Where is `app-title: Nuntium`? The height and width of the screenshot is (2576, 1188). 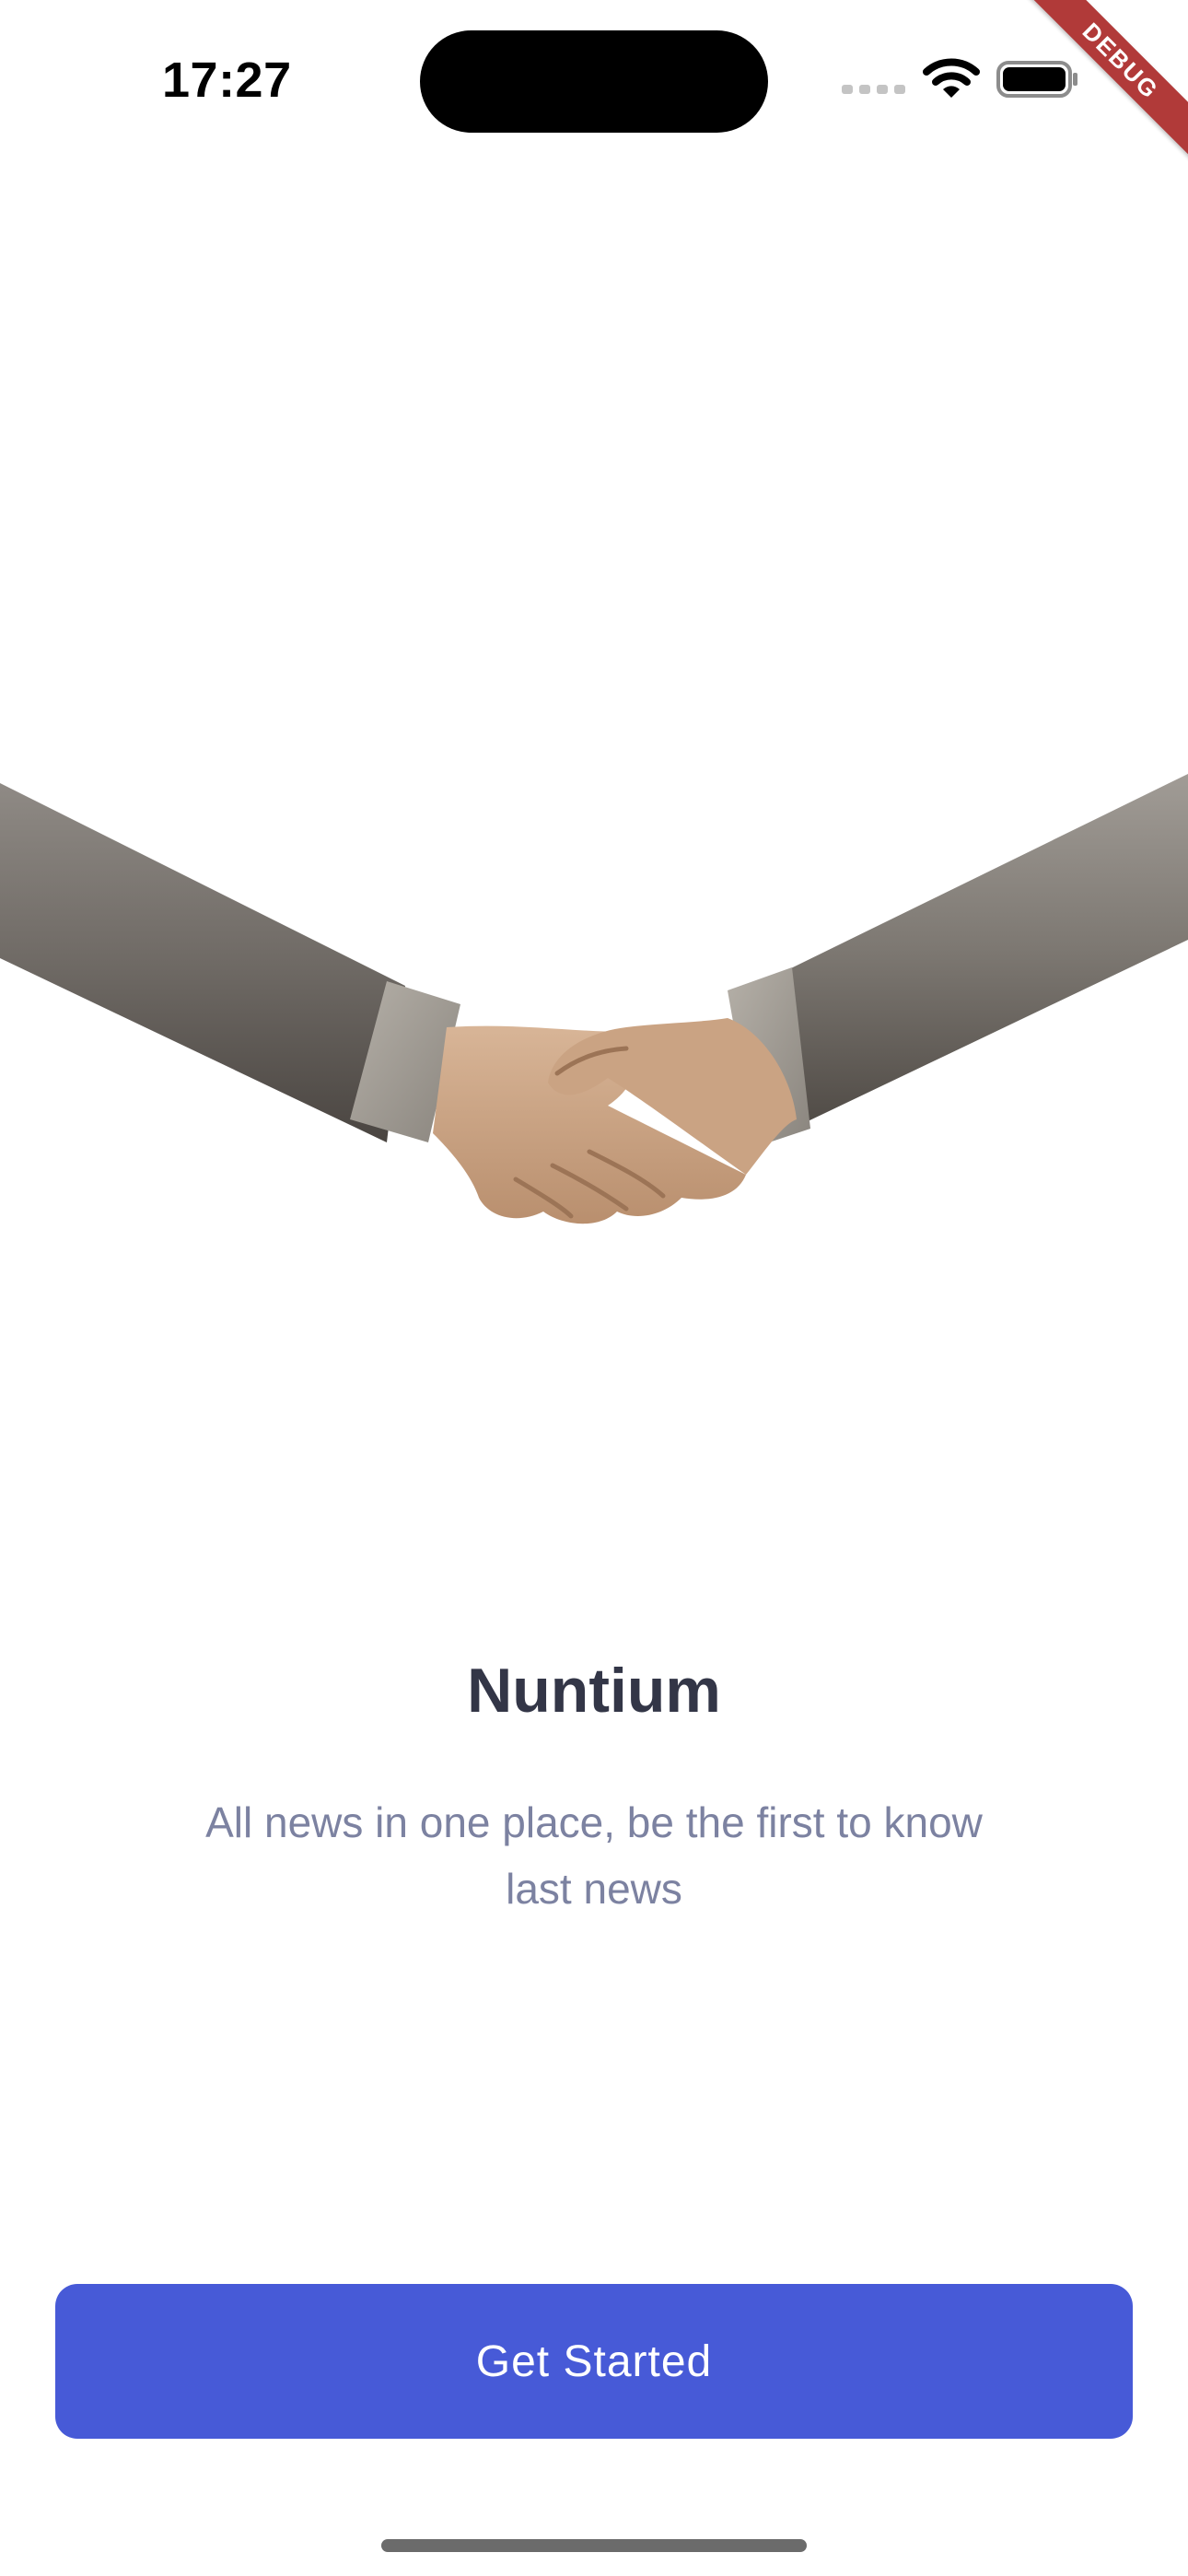
app-title: Nuntium is located at coordinates (594, 1691).